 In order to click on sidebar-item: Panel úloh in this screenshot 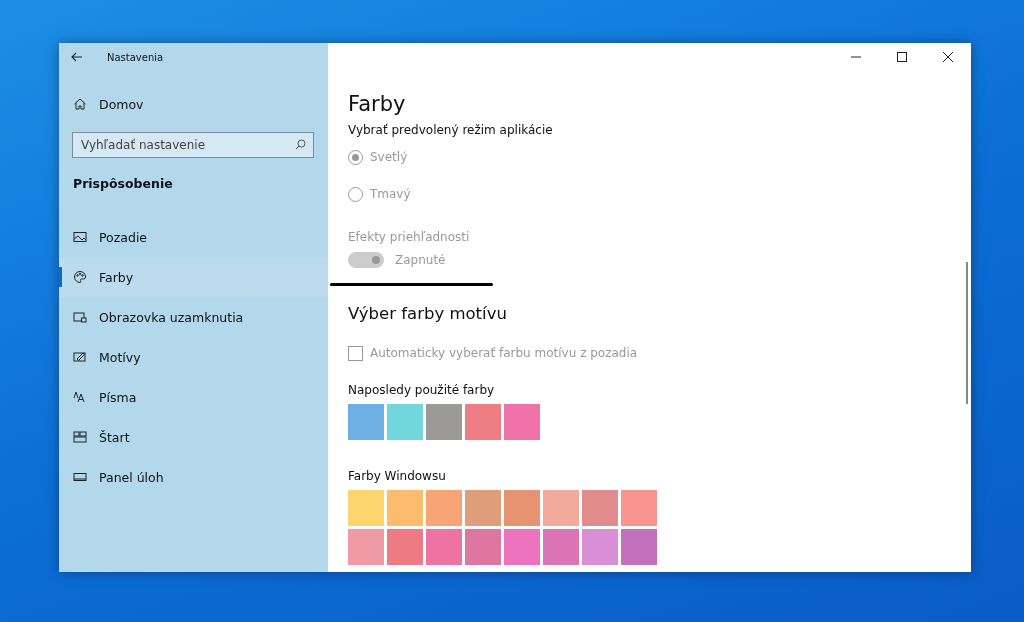, I will do `click(193, 477)`.